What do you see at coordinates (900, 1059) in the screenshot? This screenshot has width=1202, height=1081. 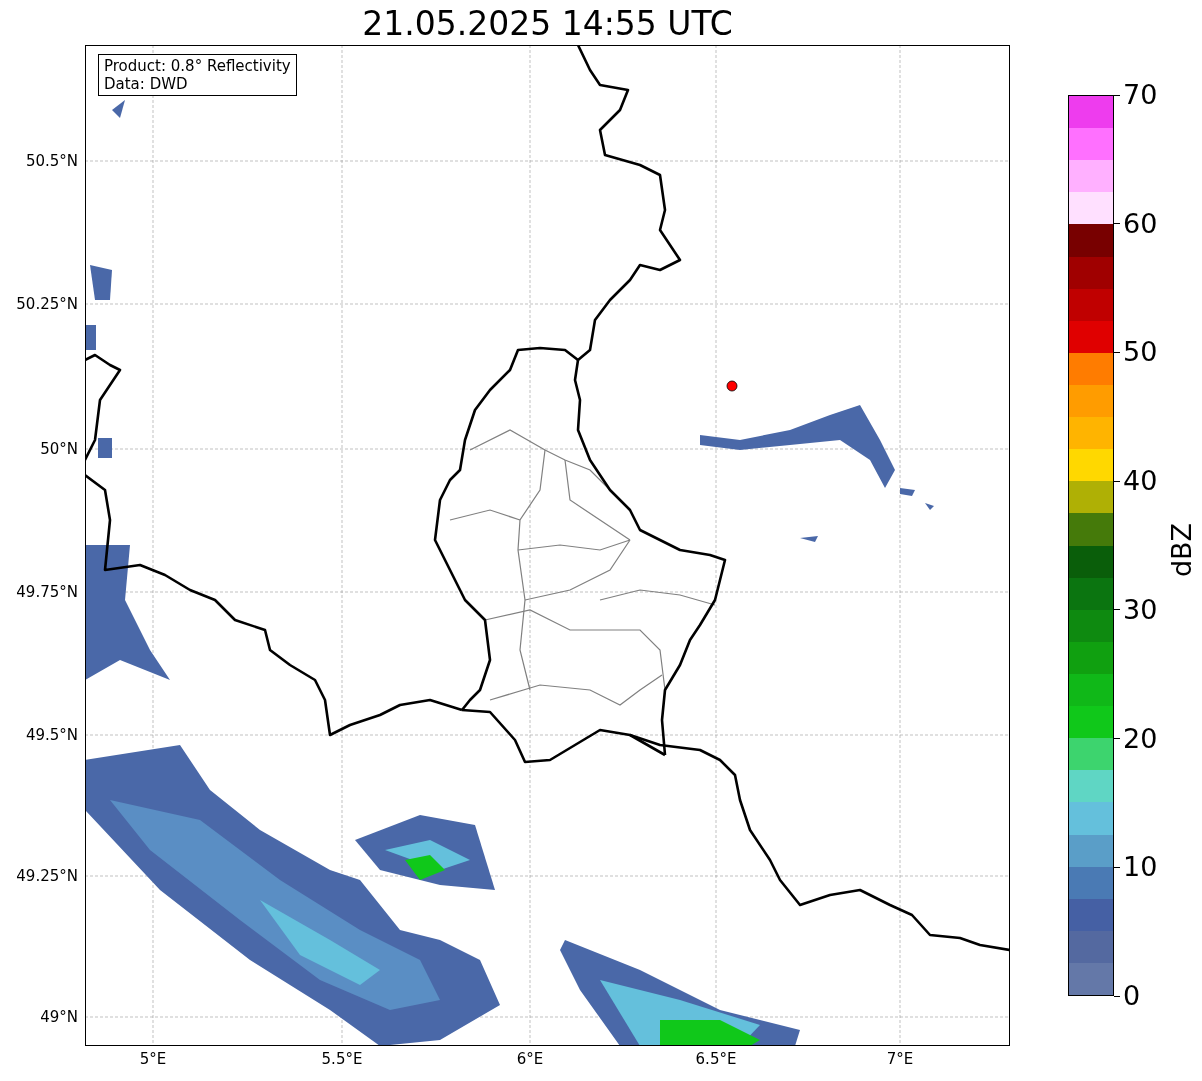 I see `longitude-label: 7°E` at bounding box center [900, 1059].